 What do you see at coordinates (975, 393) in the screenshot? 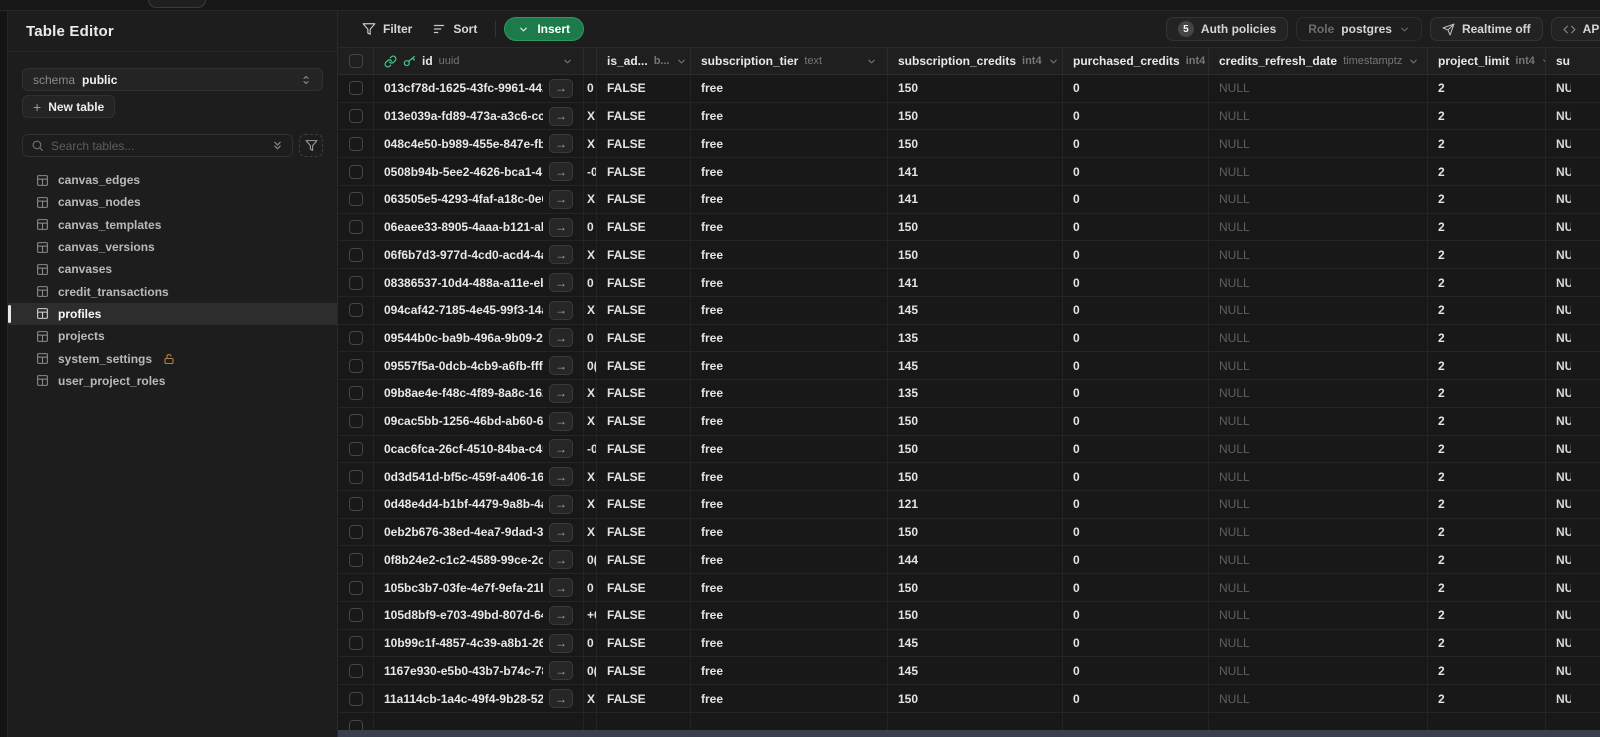
I see `cell-subscription-credits: 135` at bounding box center [975, 393].